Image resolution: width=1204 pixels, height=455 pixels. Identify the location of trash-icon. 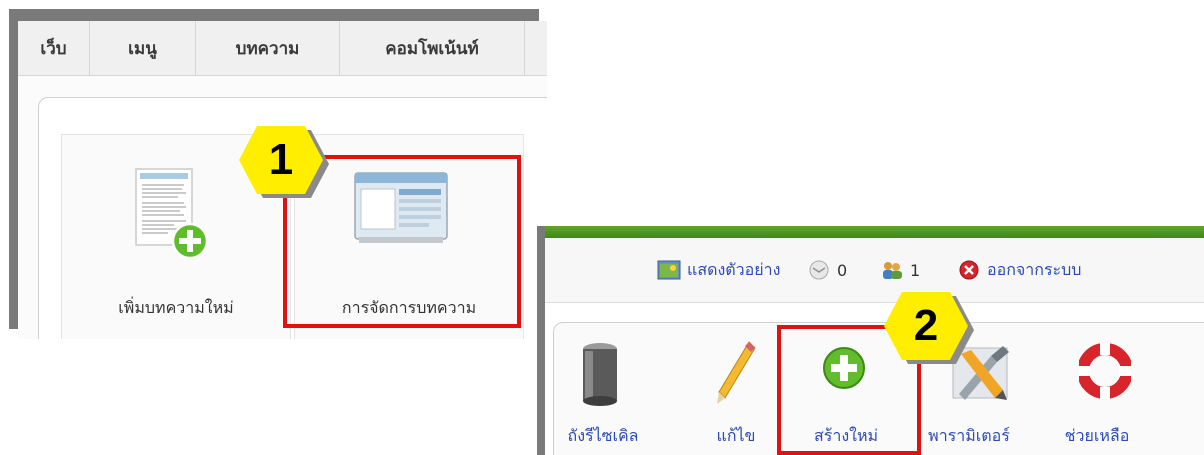
(600, 374).